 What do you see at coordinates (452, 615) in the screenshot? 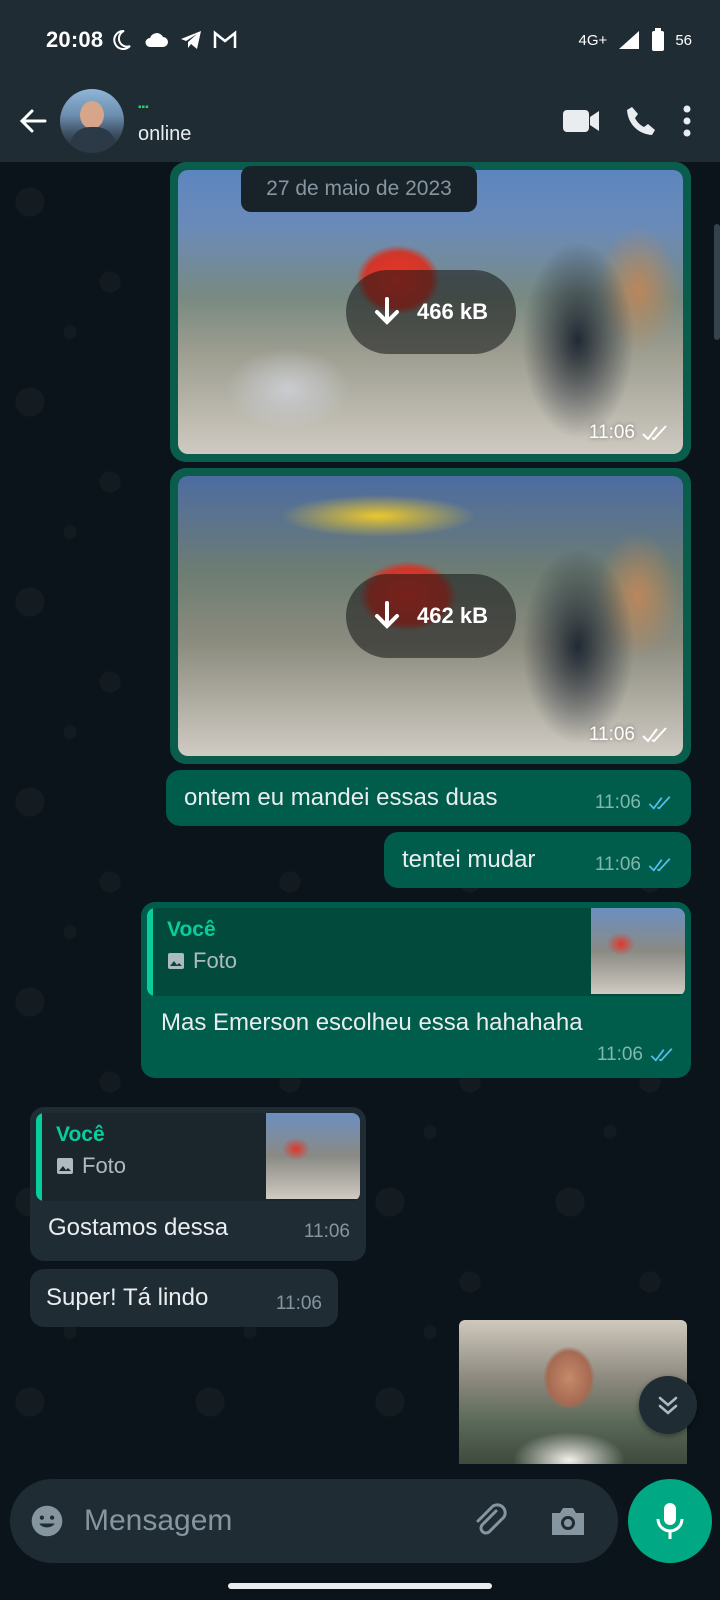
I see `file-size: 462 kB` at bounding box center [452, 615].